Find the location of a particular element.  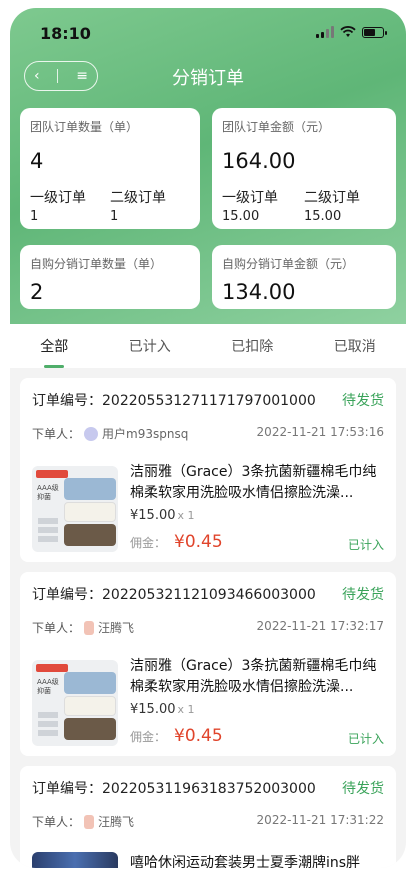

order-number: 订单编号：2022053211210934660030​00 is located at coordinates (174, 595).